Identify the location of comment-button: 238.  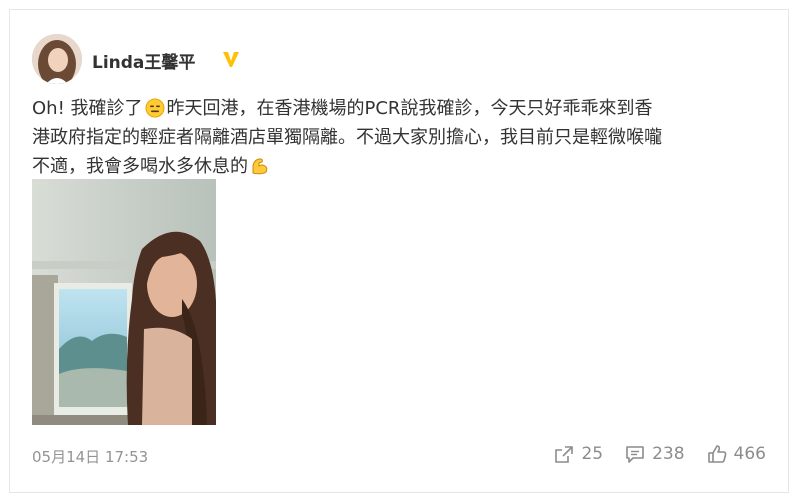
(655, 454).